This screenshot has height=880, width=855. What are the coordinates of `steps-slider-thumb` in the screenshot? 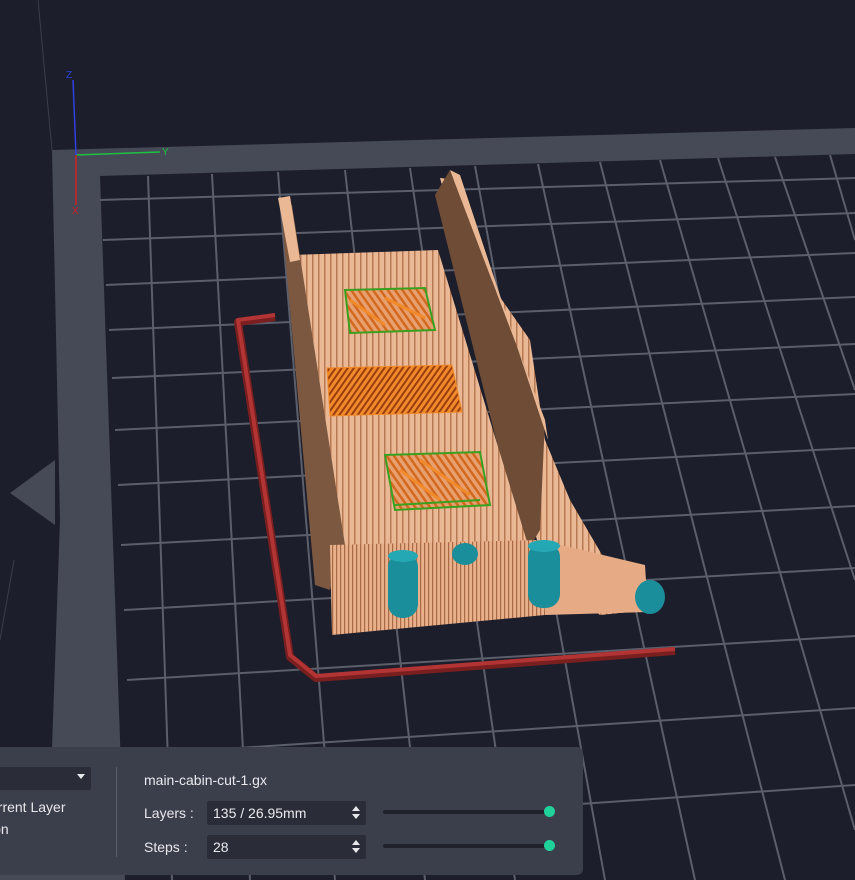 It's located at (549, 845).